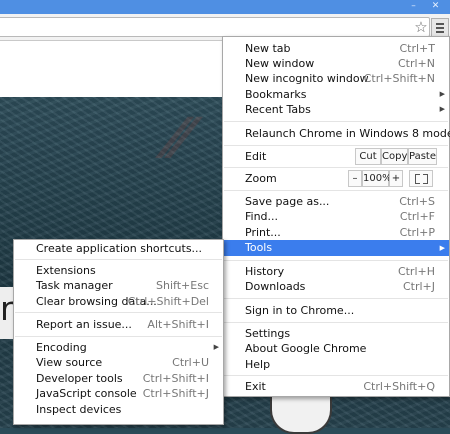 Image resolution: width=450 pixels, height=434 pixels. I want to click on menu-item-shortcut: Ctrl+Shift+I, so click(175, 378).